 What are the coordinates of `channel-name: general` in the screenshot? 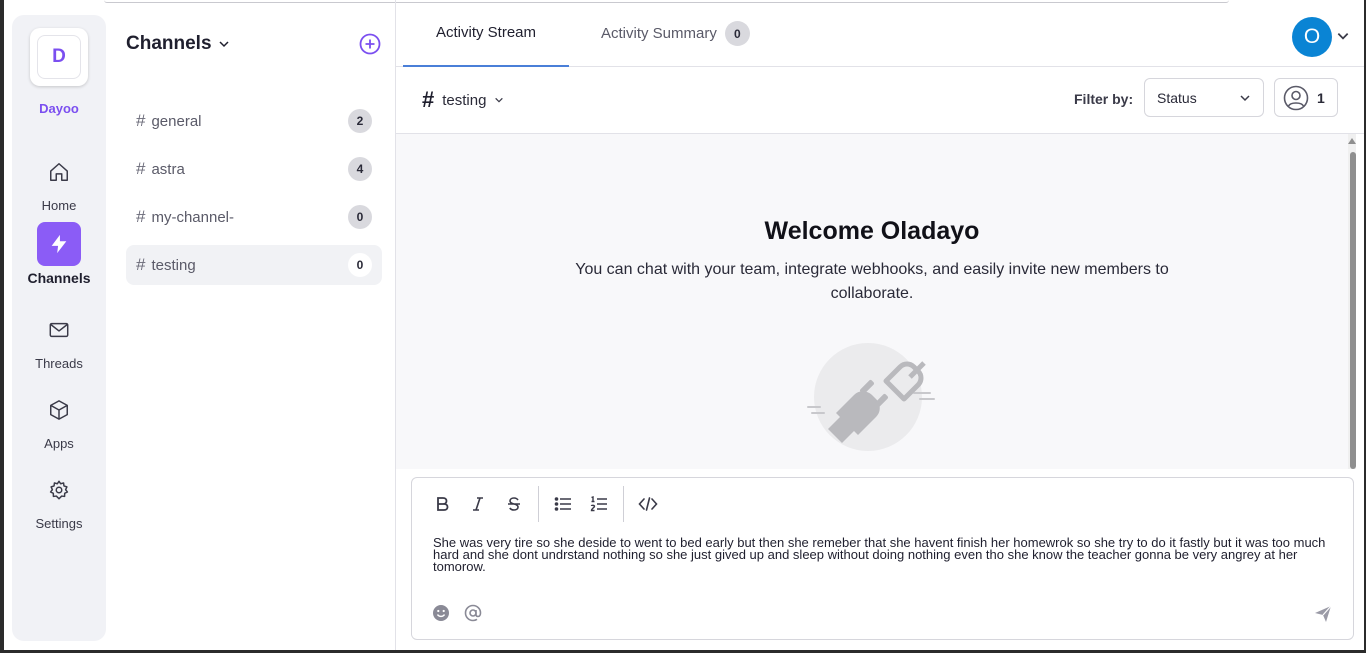 It's located at (176, 121).